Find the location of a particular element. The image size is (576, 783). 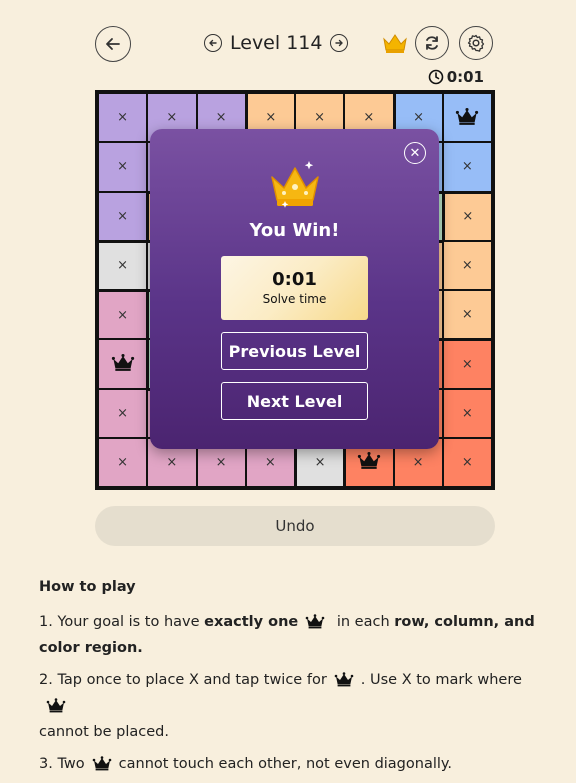

back-arrow-icon is located at coordinates (113, 44).